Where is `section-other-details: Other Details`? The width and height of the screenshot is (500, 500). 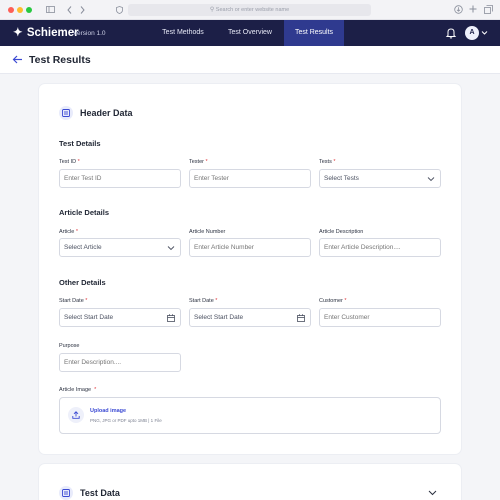
section-other-details: Other Details is located at coordinates (82, 282).